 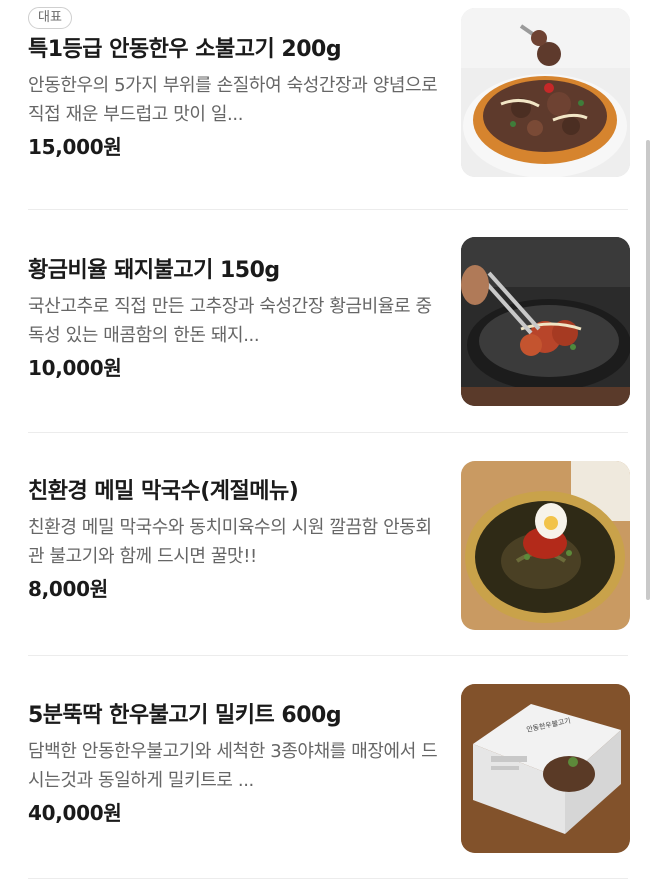 What do you see at coordinates (185, 715) in the screenshot?
I see `menu-item-title: 5분뚝딱 한우불고기 밀키트 600g` at bounding box center [185, 715].